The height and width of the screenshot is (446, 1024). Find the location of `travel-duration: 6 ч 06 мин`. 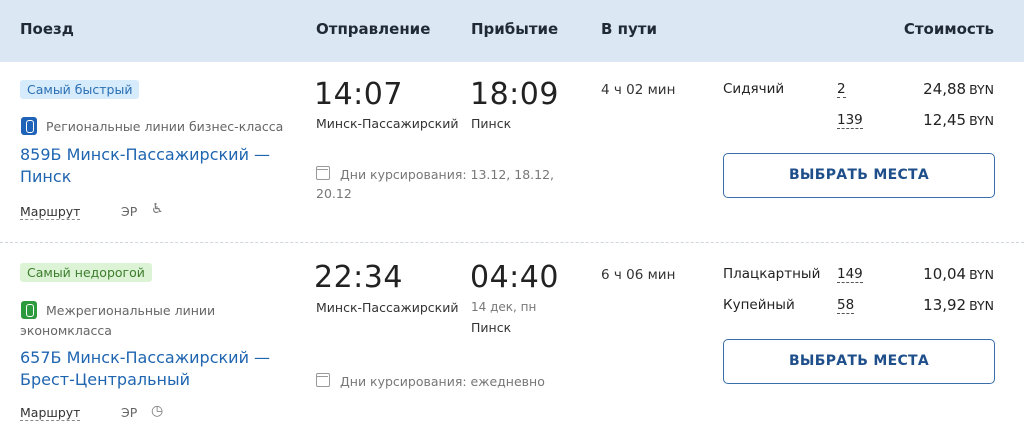

travel-duration: 6 ч 06 мин is located at coordinates (638, 275).